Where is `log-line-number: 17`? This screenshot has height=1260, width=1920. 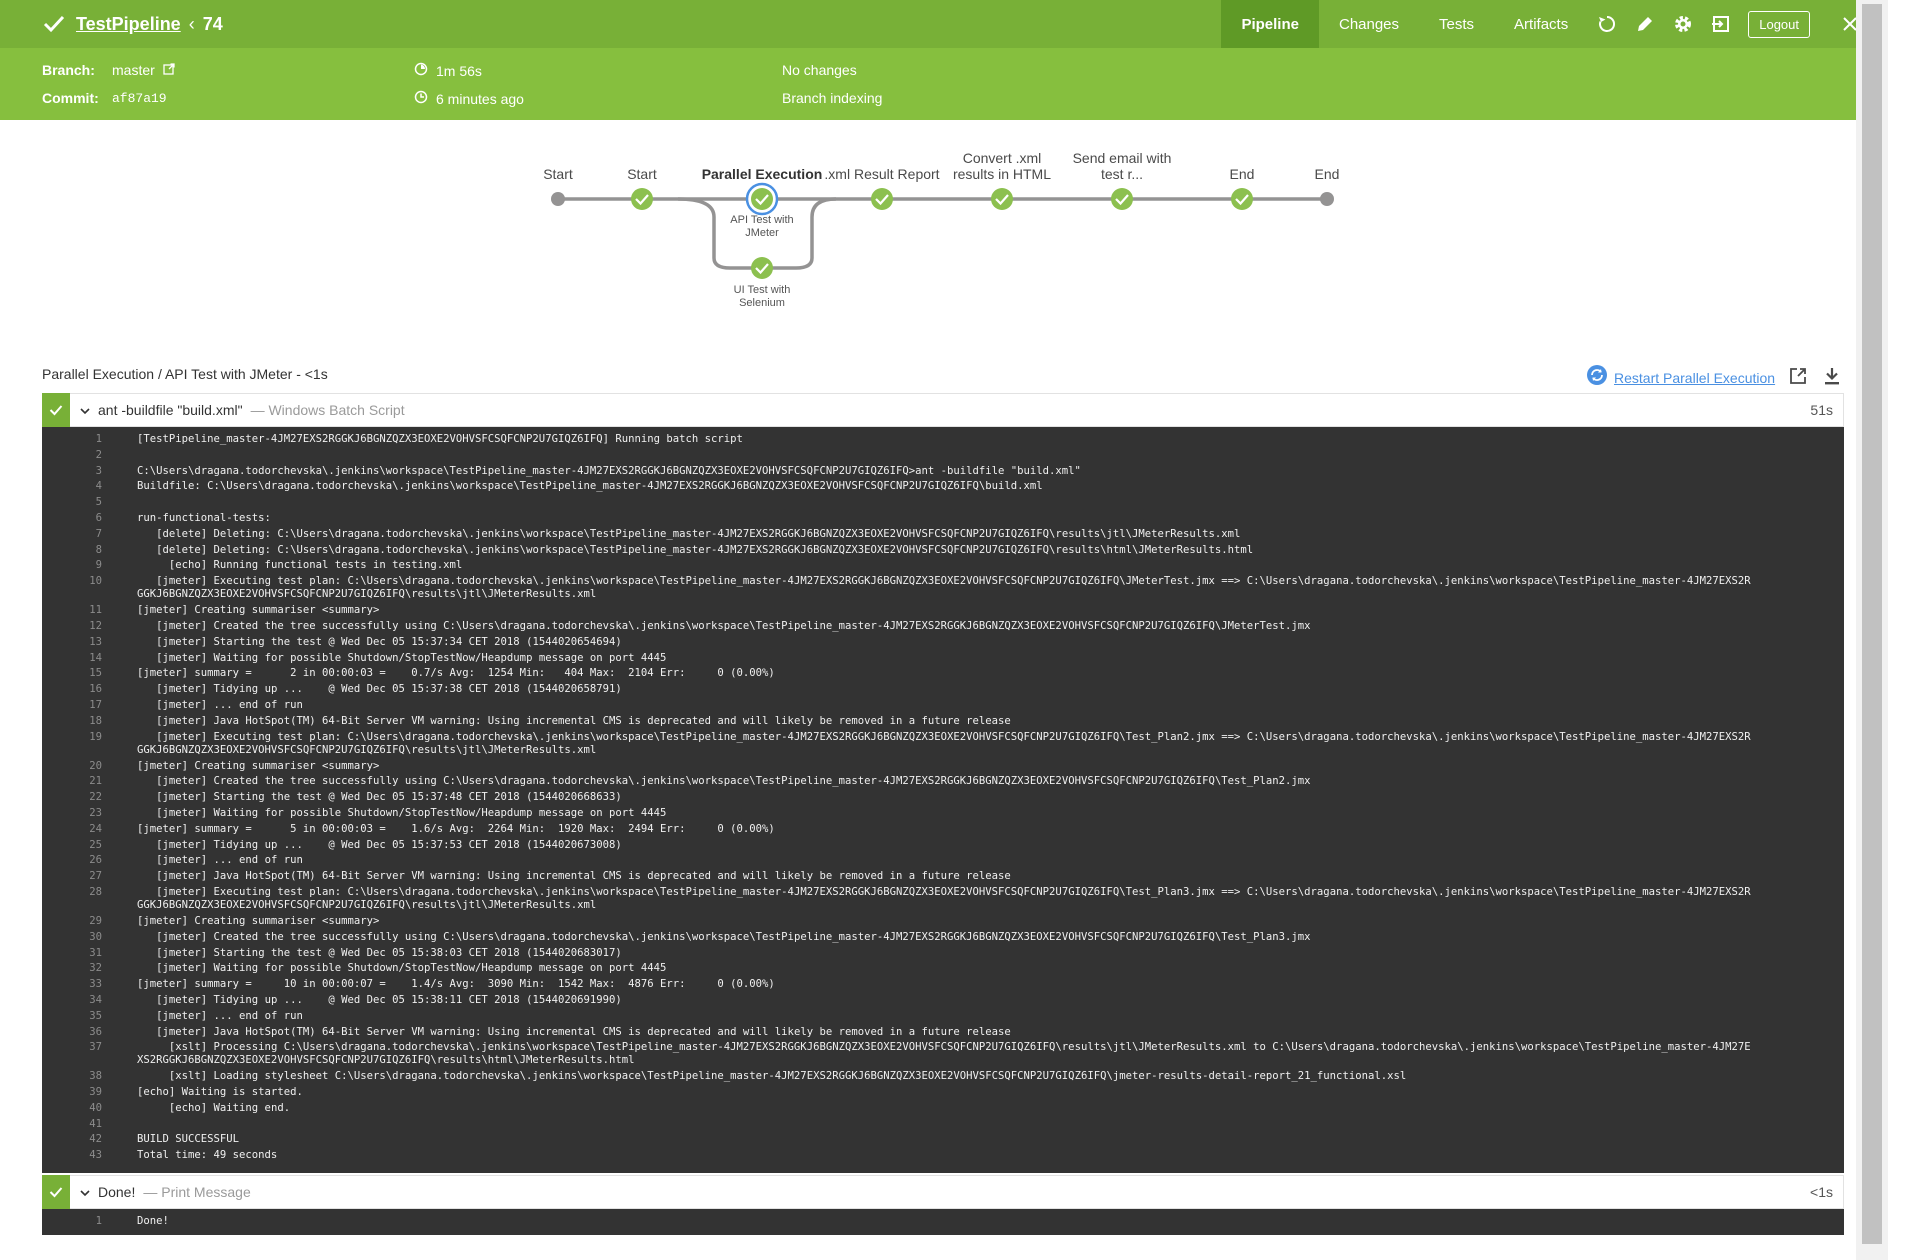 log-line-number: 17 is located at coordinates (72, 706).